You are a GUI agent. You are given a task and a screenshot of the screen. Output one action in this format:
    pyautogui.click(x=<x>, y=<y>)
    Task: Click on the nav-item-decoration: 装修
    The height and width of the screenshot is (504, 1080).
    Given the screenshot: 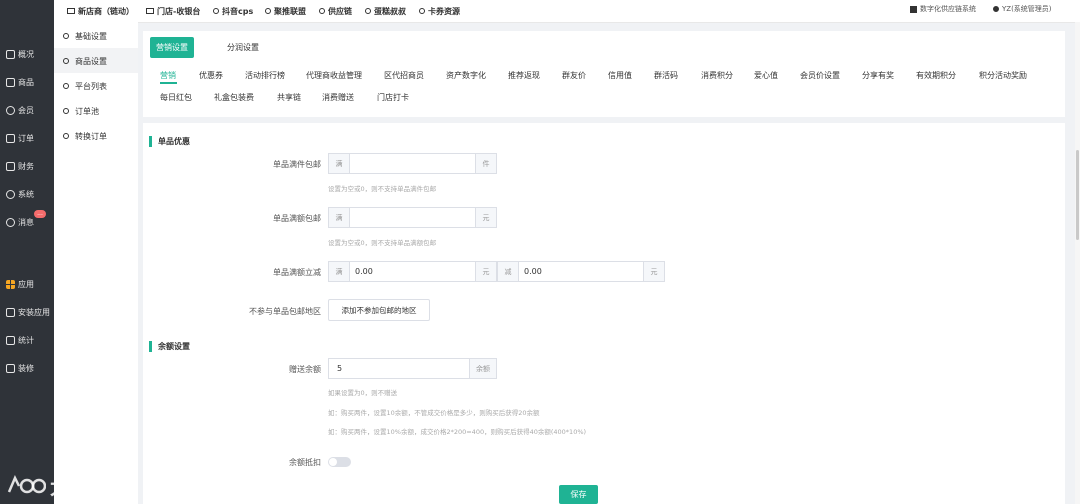 What is the action you would take?
    pyautogui.click(x=20, y=368)
    